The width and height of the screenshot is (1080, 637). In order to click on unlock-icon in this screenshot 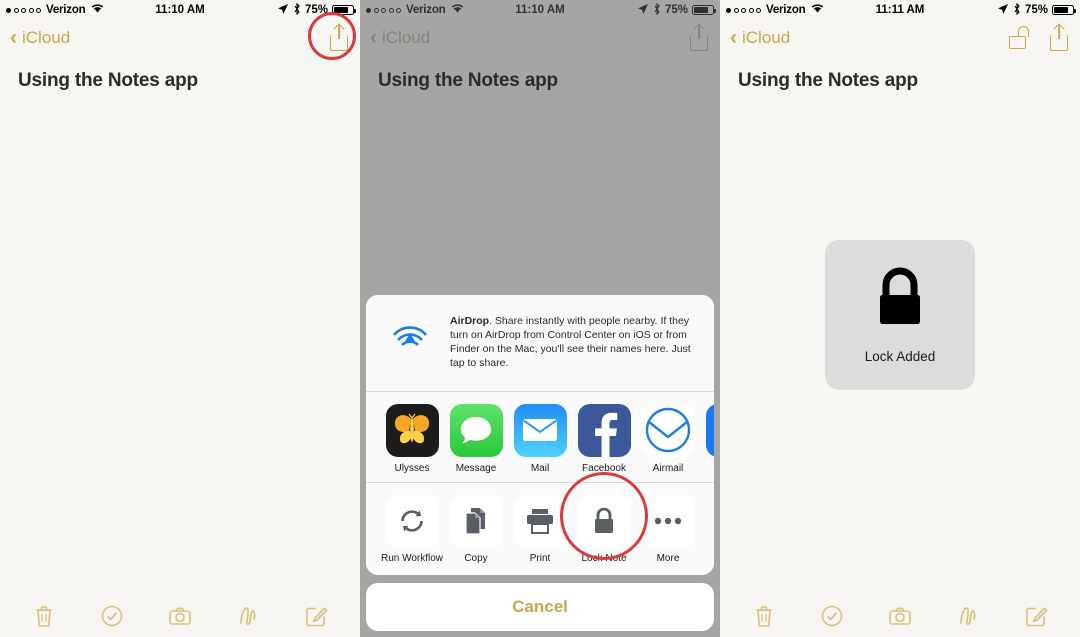, I will do `click(1019, 38)`.